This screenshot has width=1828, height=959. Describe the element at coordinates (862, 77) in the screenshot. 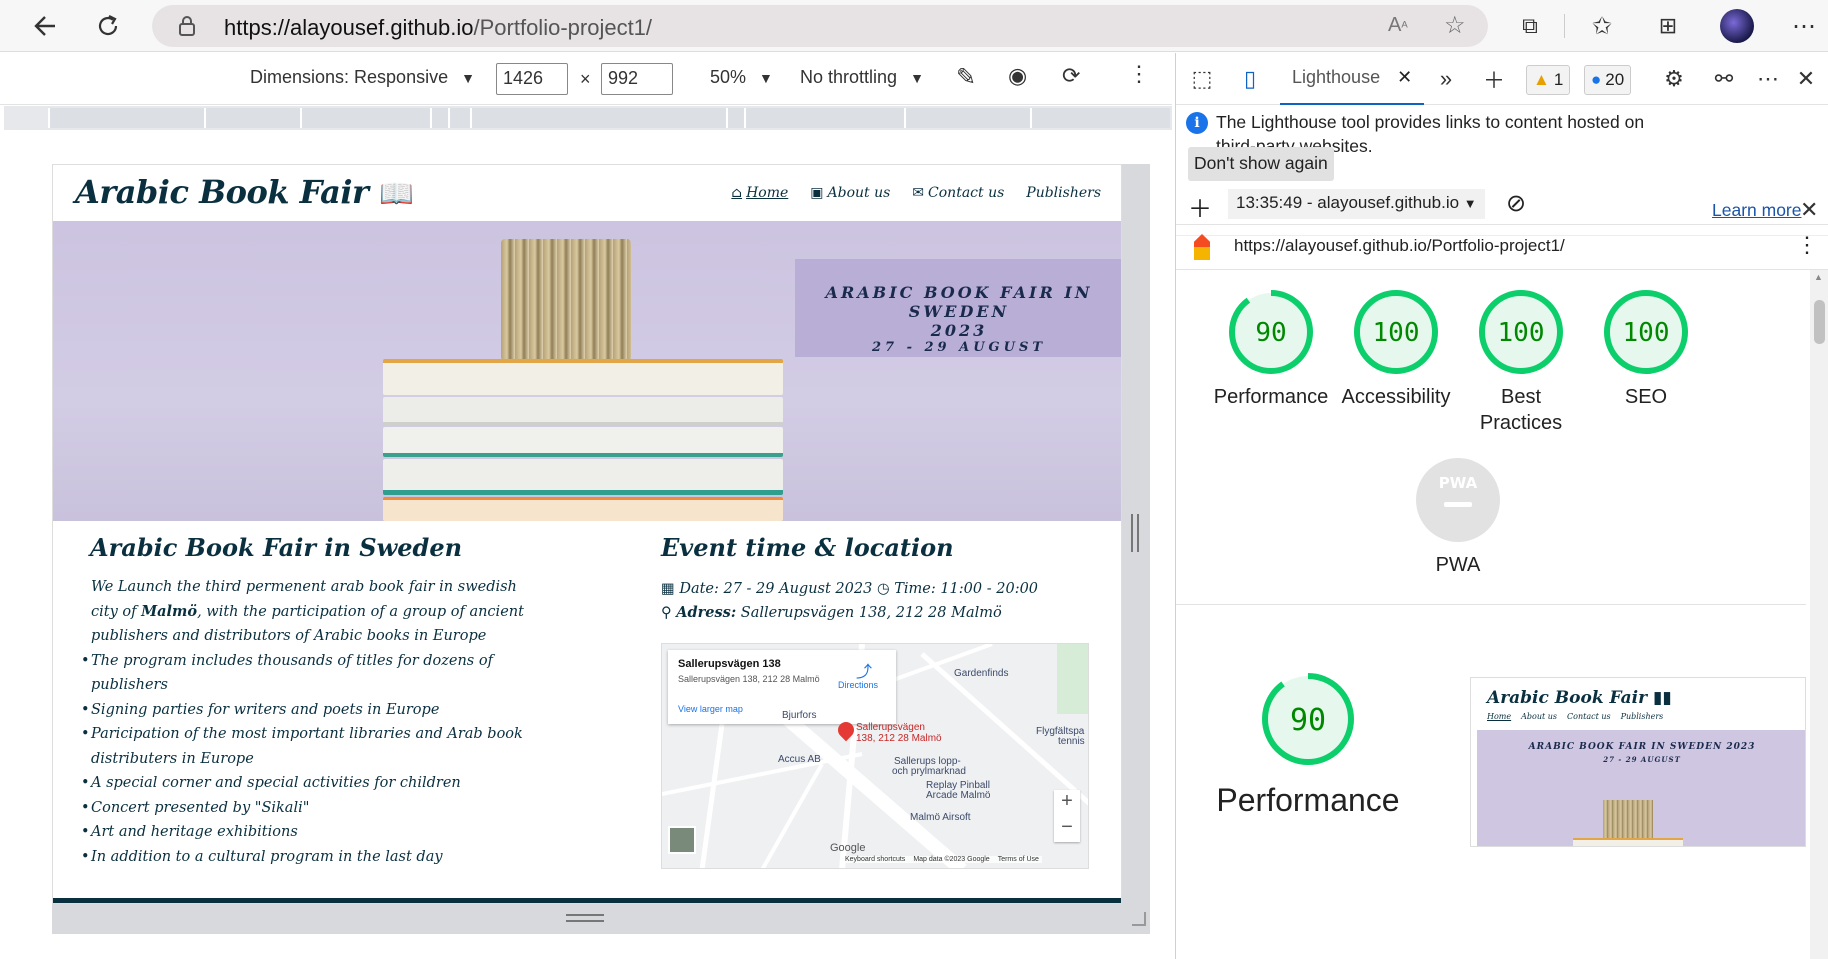

I see `throttling-dropdown: No throttling ▼` at that location.